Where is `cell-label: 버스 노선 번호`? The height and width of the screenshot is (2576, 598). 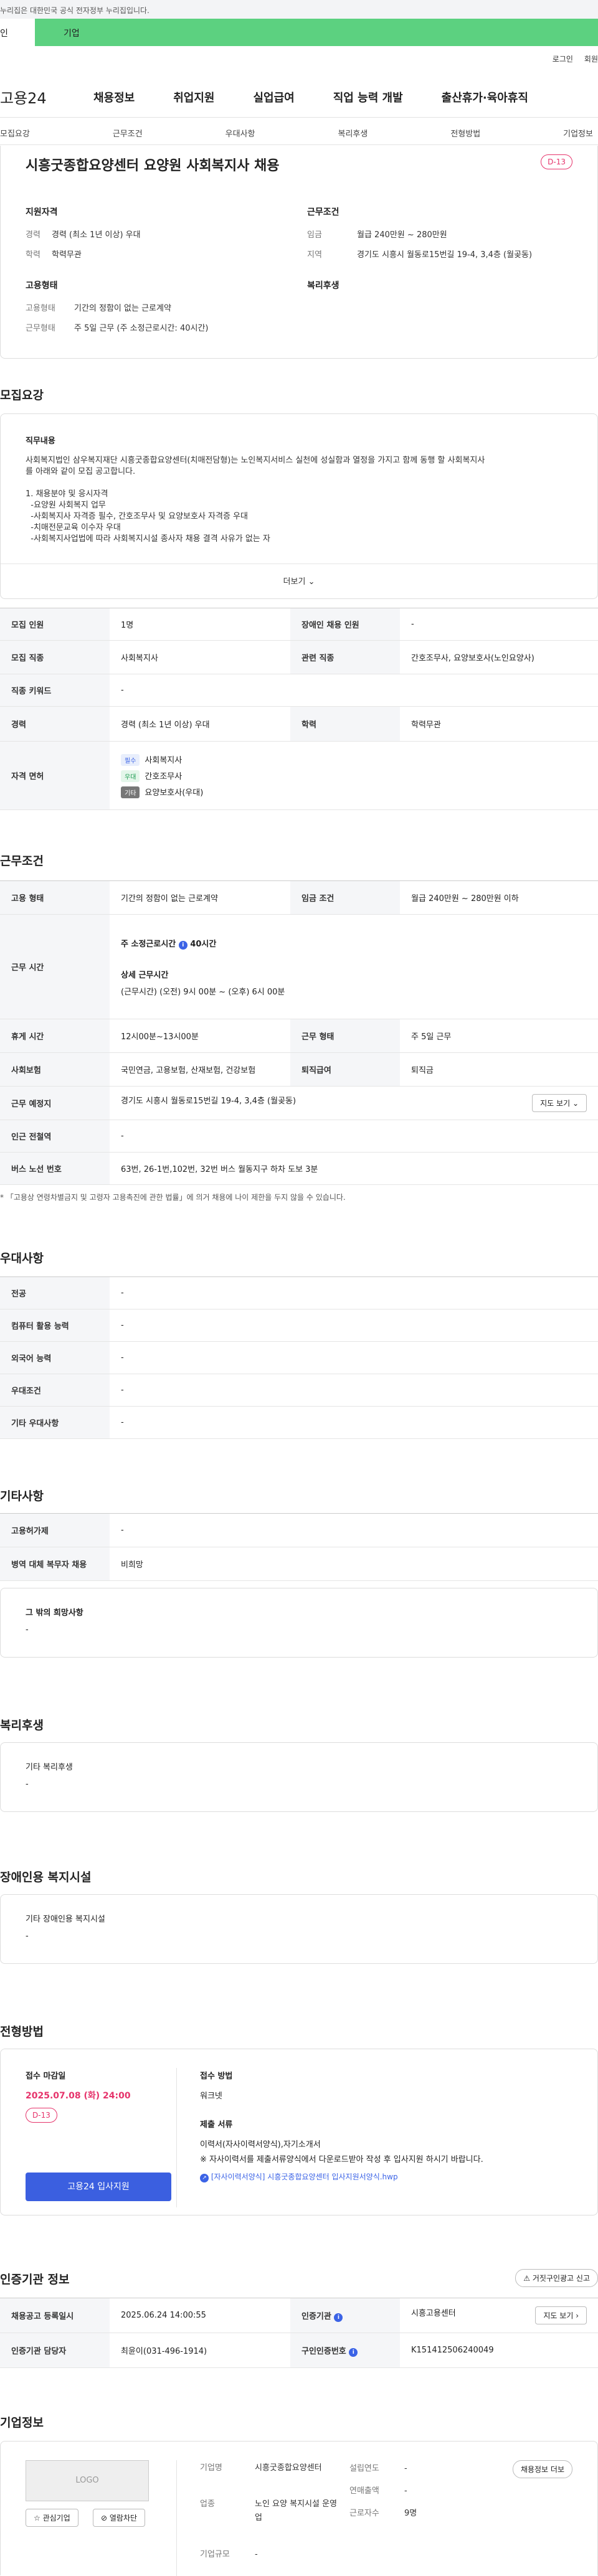
cell-label: 버스 노선 번호 is located at coordinates (55, 1168).